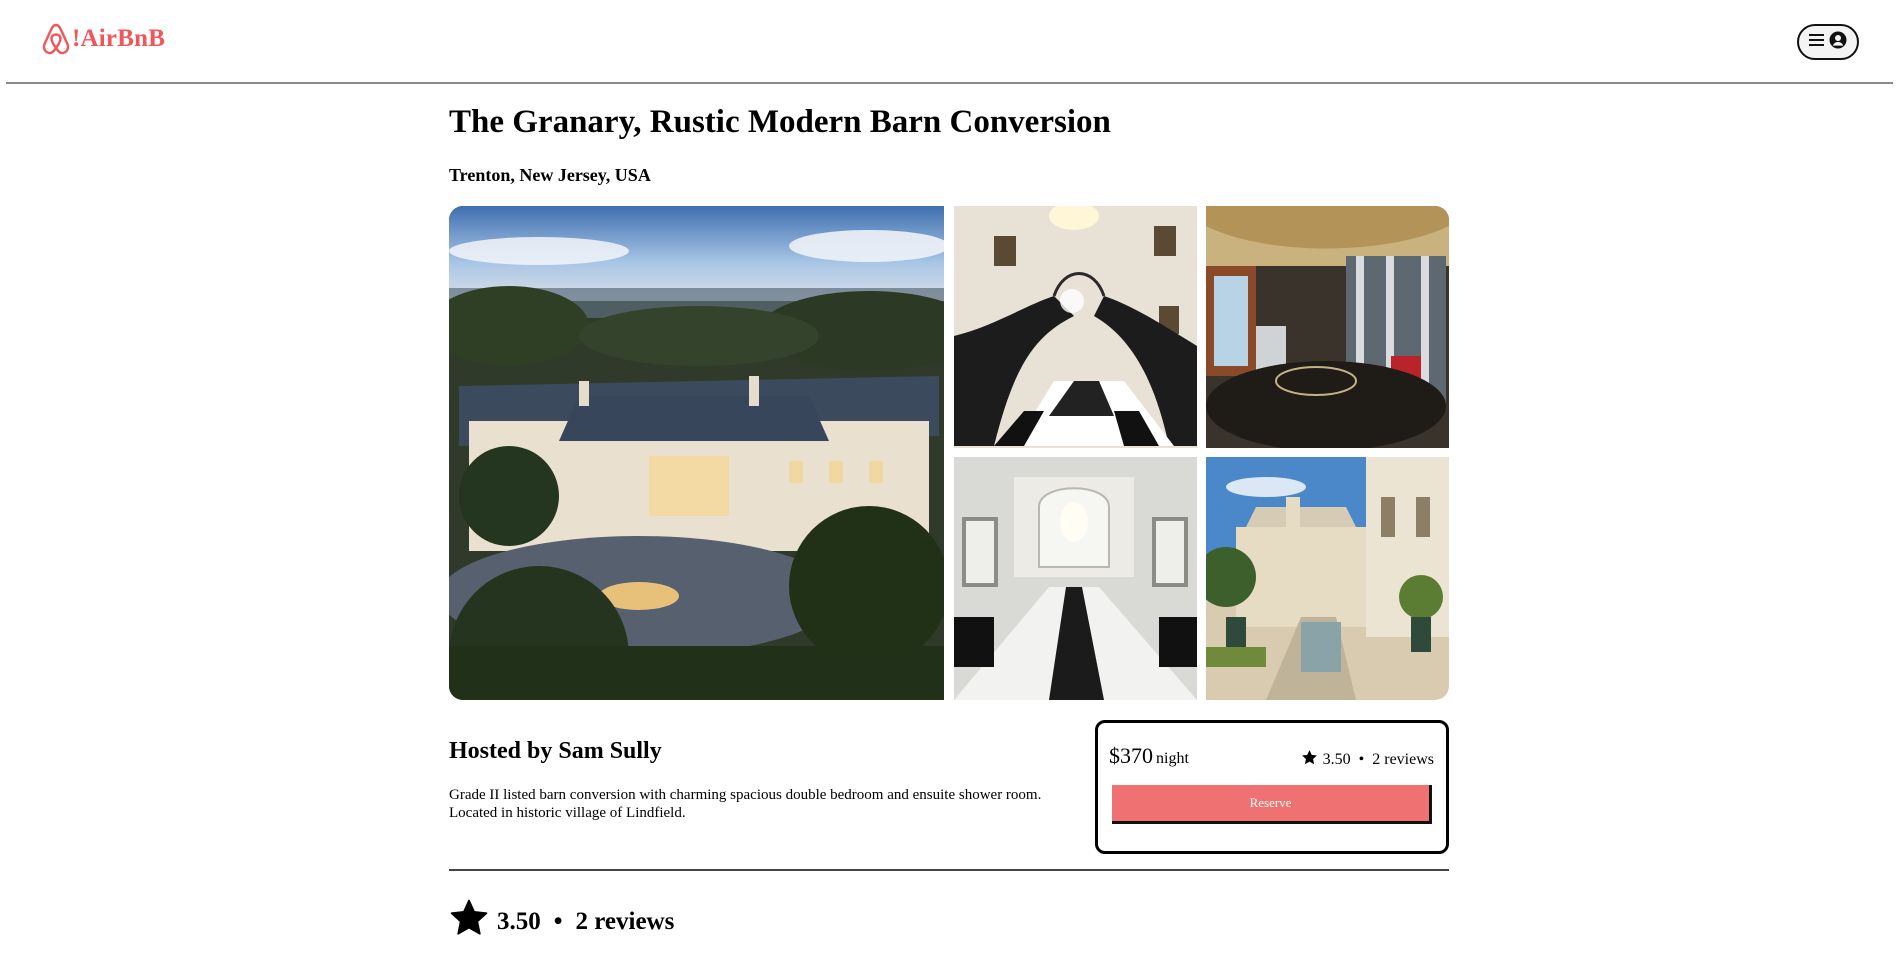  Describe the element at coordinates (56, 39) in the screenshot. I see `airbnb-belo-icon` at that location.